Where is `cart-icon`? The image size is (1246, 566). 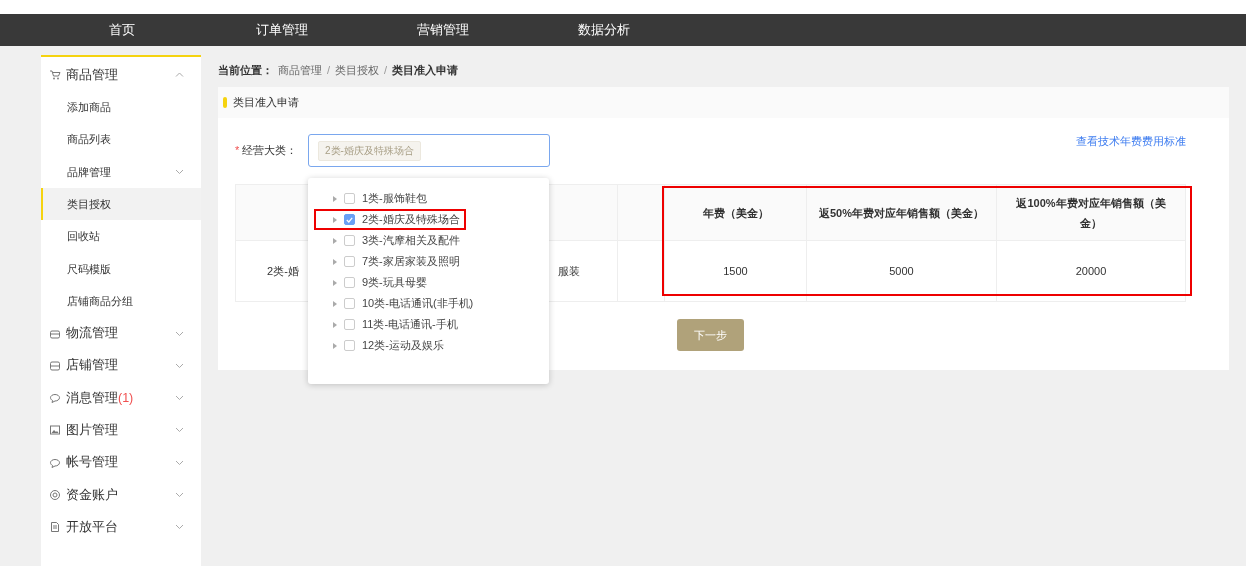 cart-icon is located at coordinates (55, 75).